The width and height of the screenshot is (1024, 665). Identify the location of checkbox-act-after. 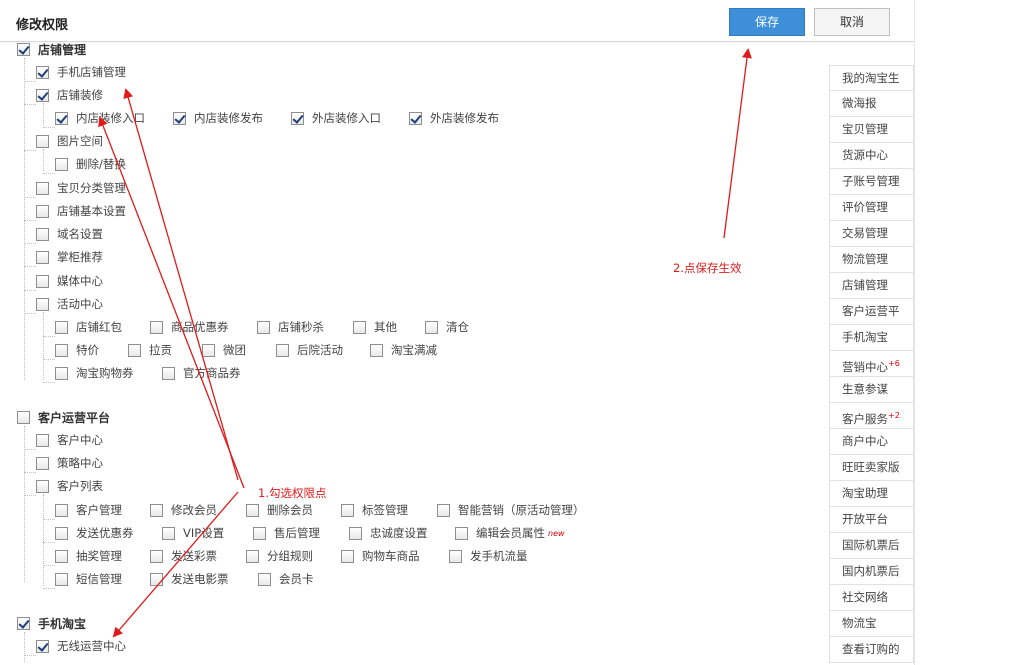
(282, 350).